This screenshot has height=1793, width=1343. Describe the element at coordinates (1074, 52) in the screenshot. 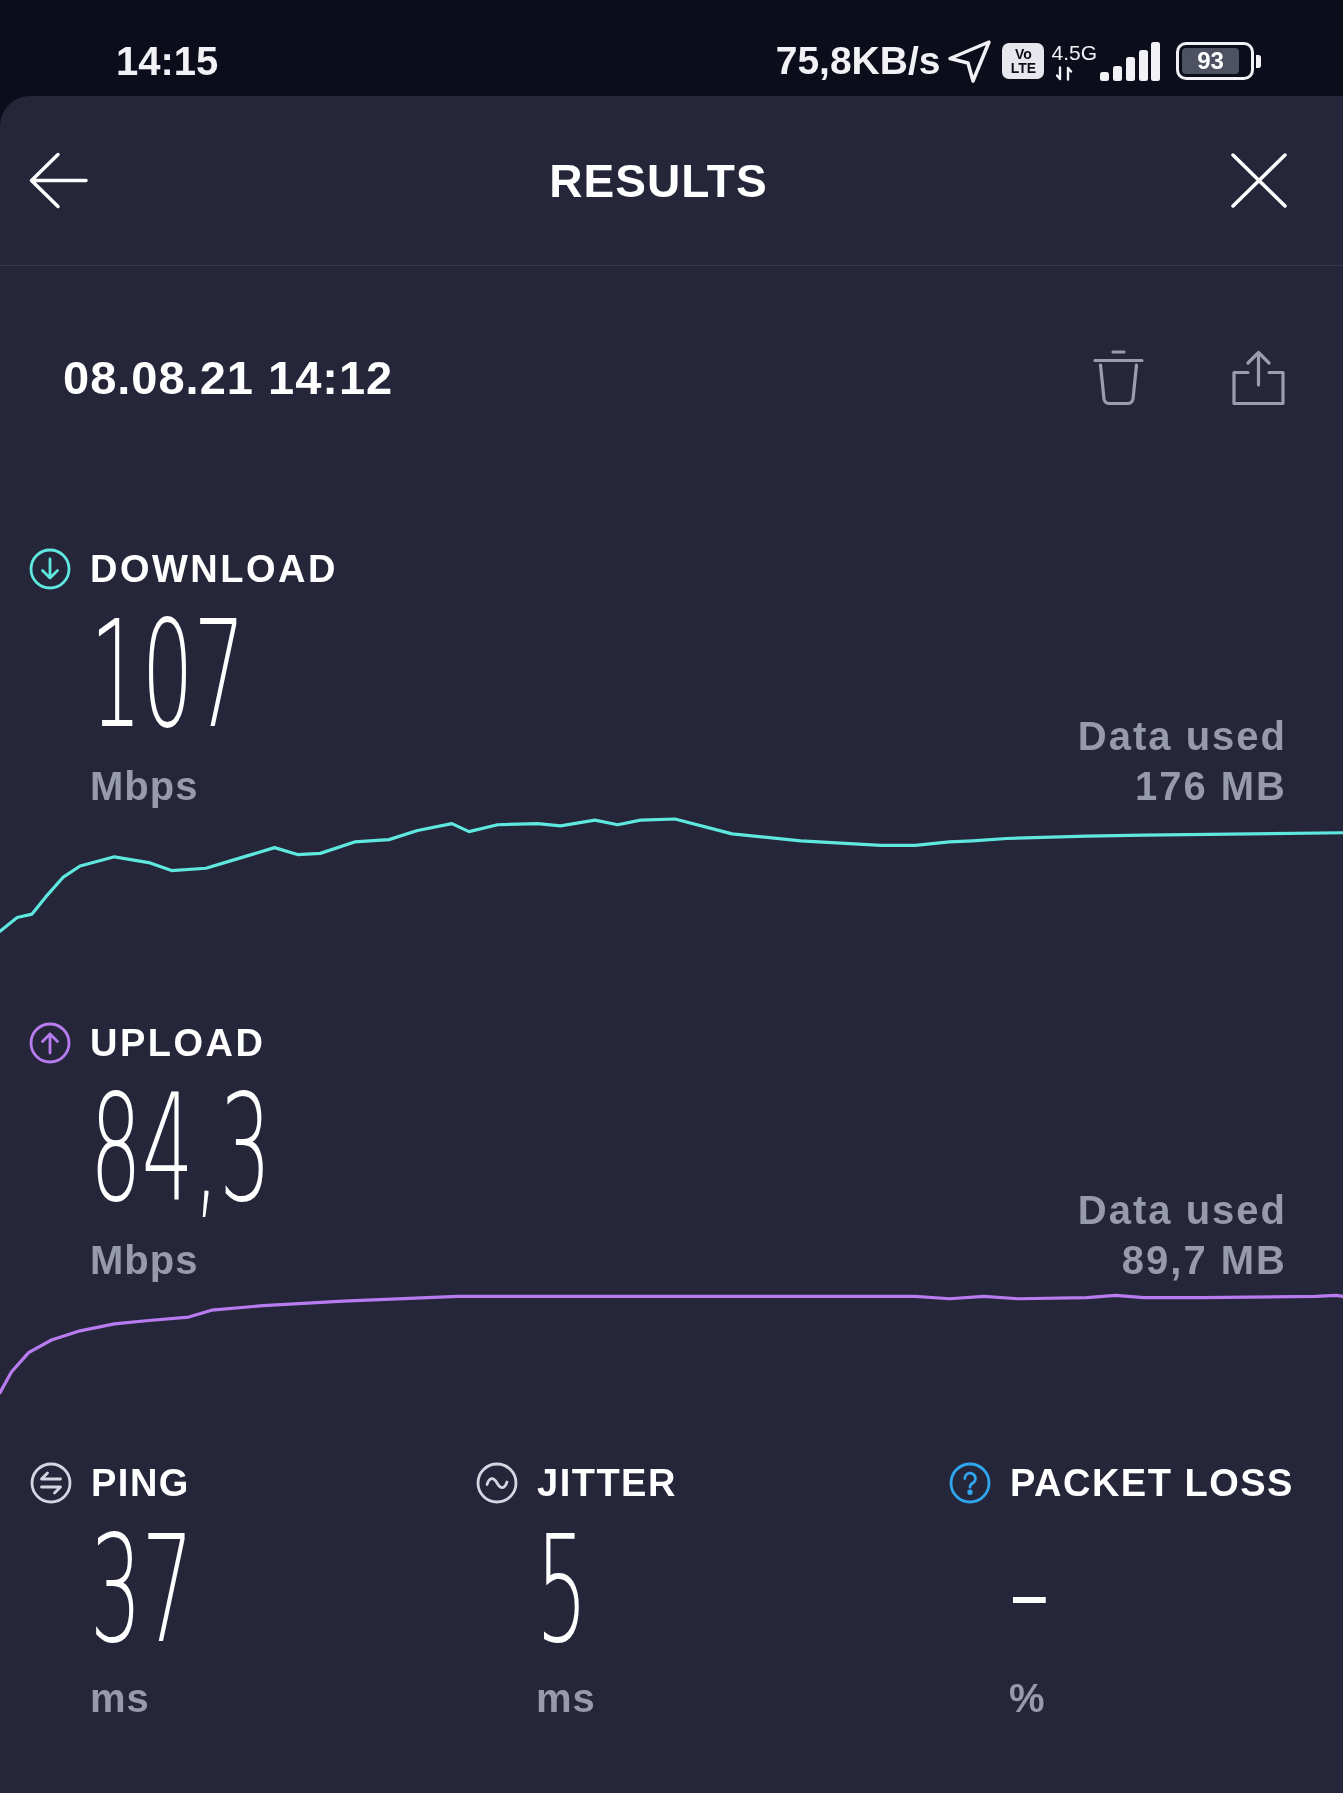

I see `network-type-label: 4.5G` at that location.